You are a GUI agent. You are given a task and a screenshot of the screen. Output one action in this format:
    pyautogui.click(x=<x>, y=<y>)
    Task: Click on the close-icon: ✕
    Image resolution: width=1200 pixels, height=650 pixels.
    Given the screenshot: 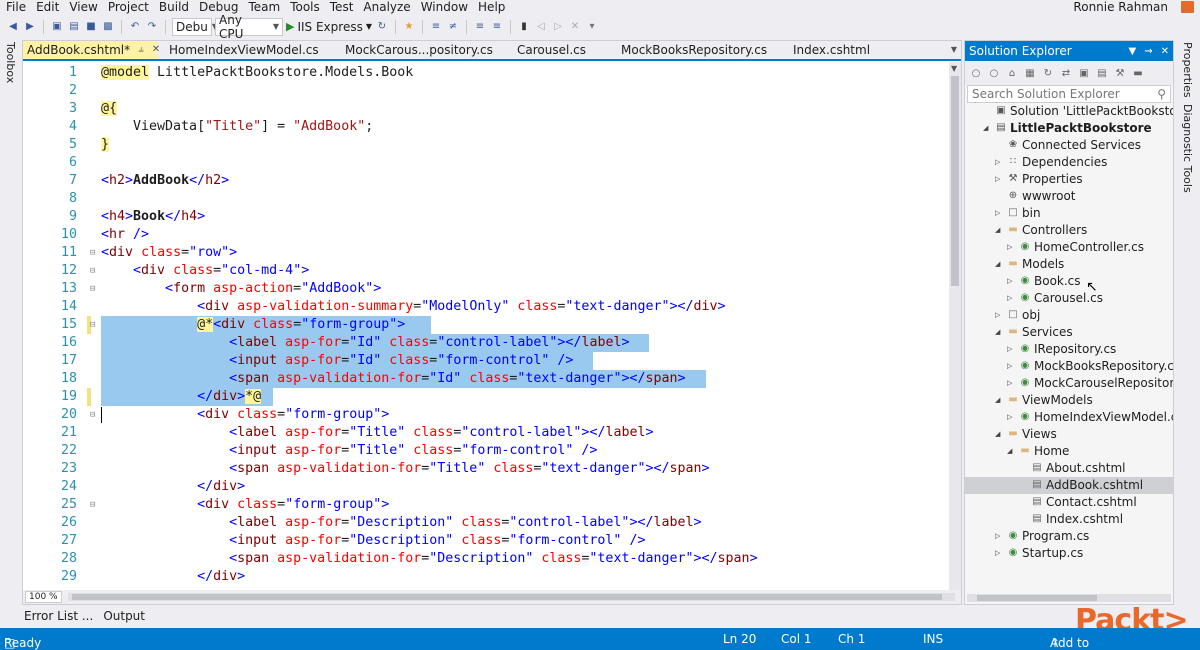 What is the action you would take?
    pyautogui.click(x=1165, y=51)
    